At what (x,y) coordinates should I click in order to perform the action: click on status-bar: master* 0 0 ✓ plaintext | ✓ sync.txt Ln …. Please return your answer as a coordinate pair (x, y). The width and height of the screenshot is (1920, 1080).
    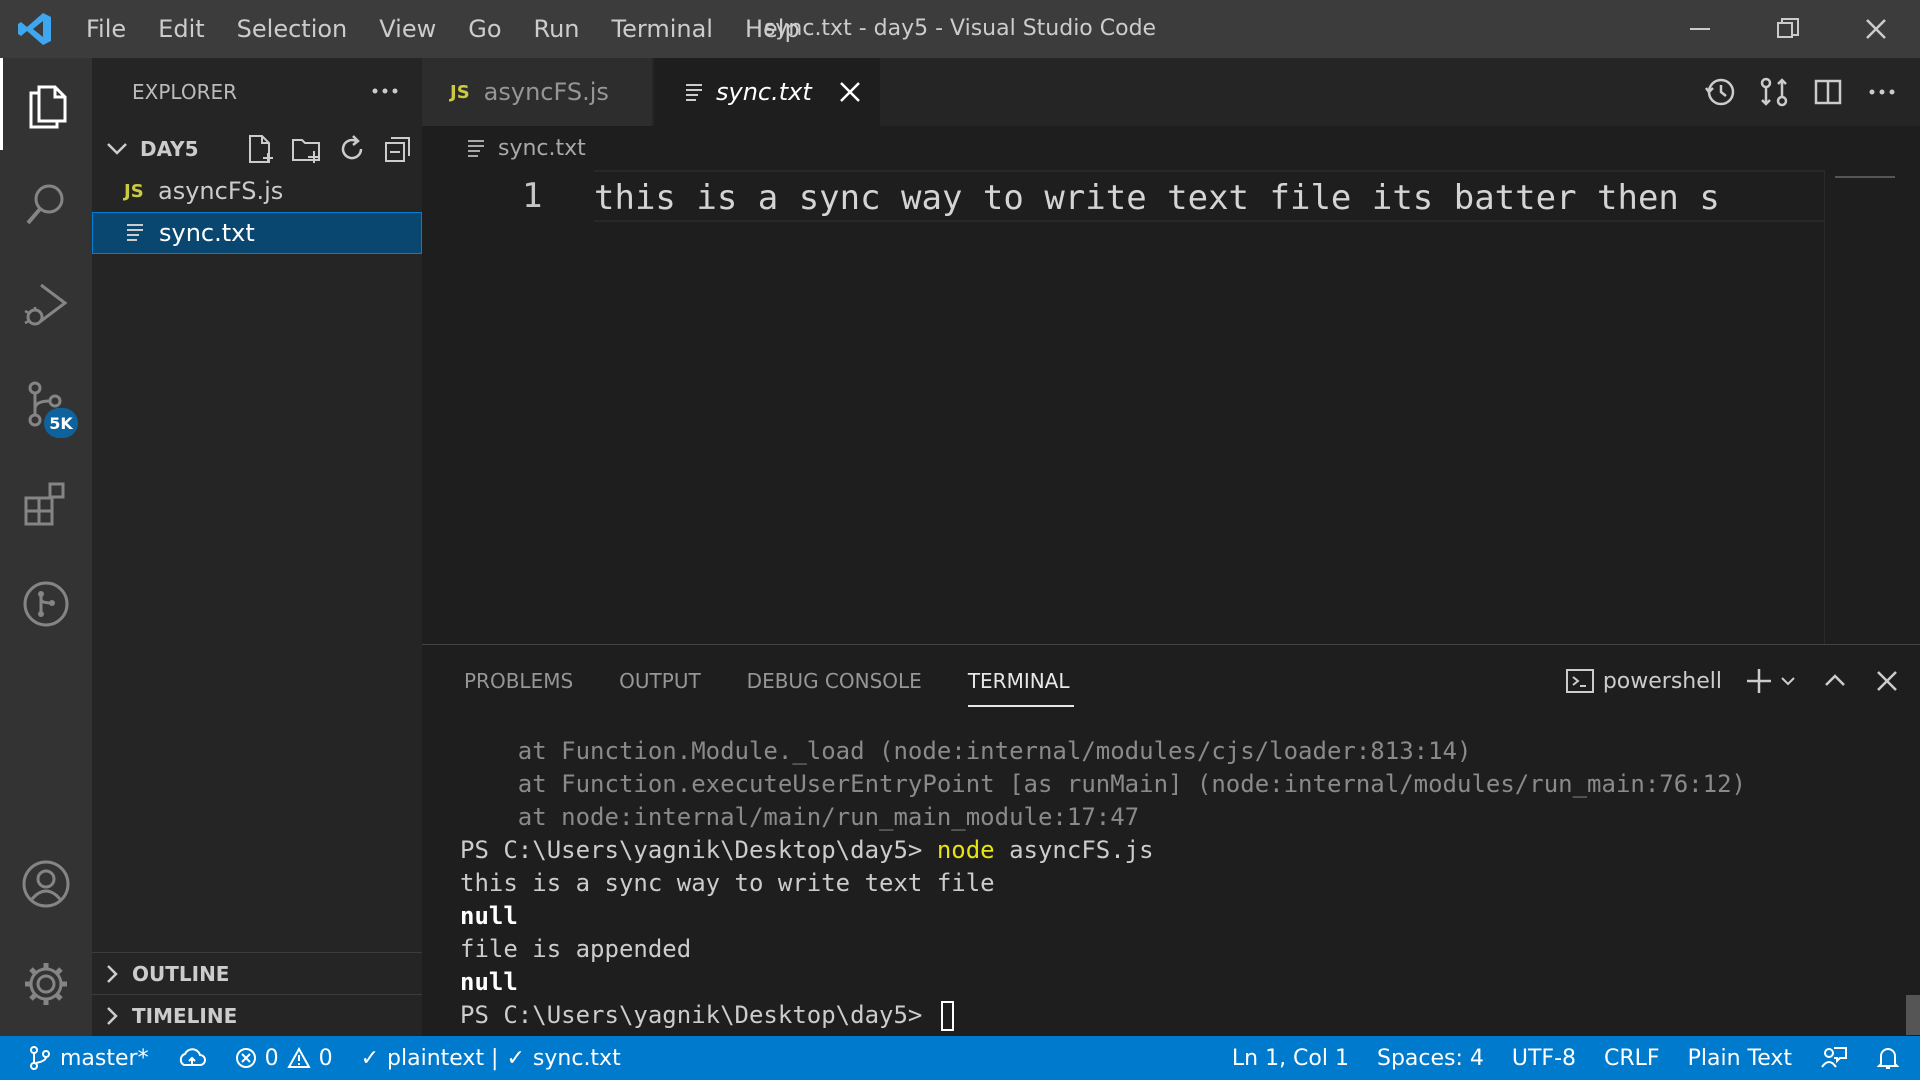
    Looking at the image, I should click on (960, 1058).